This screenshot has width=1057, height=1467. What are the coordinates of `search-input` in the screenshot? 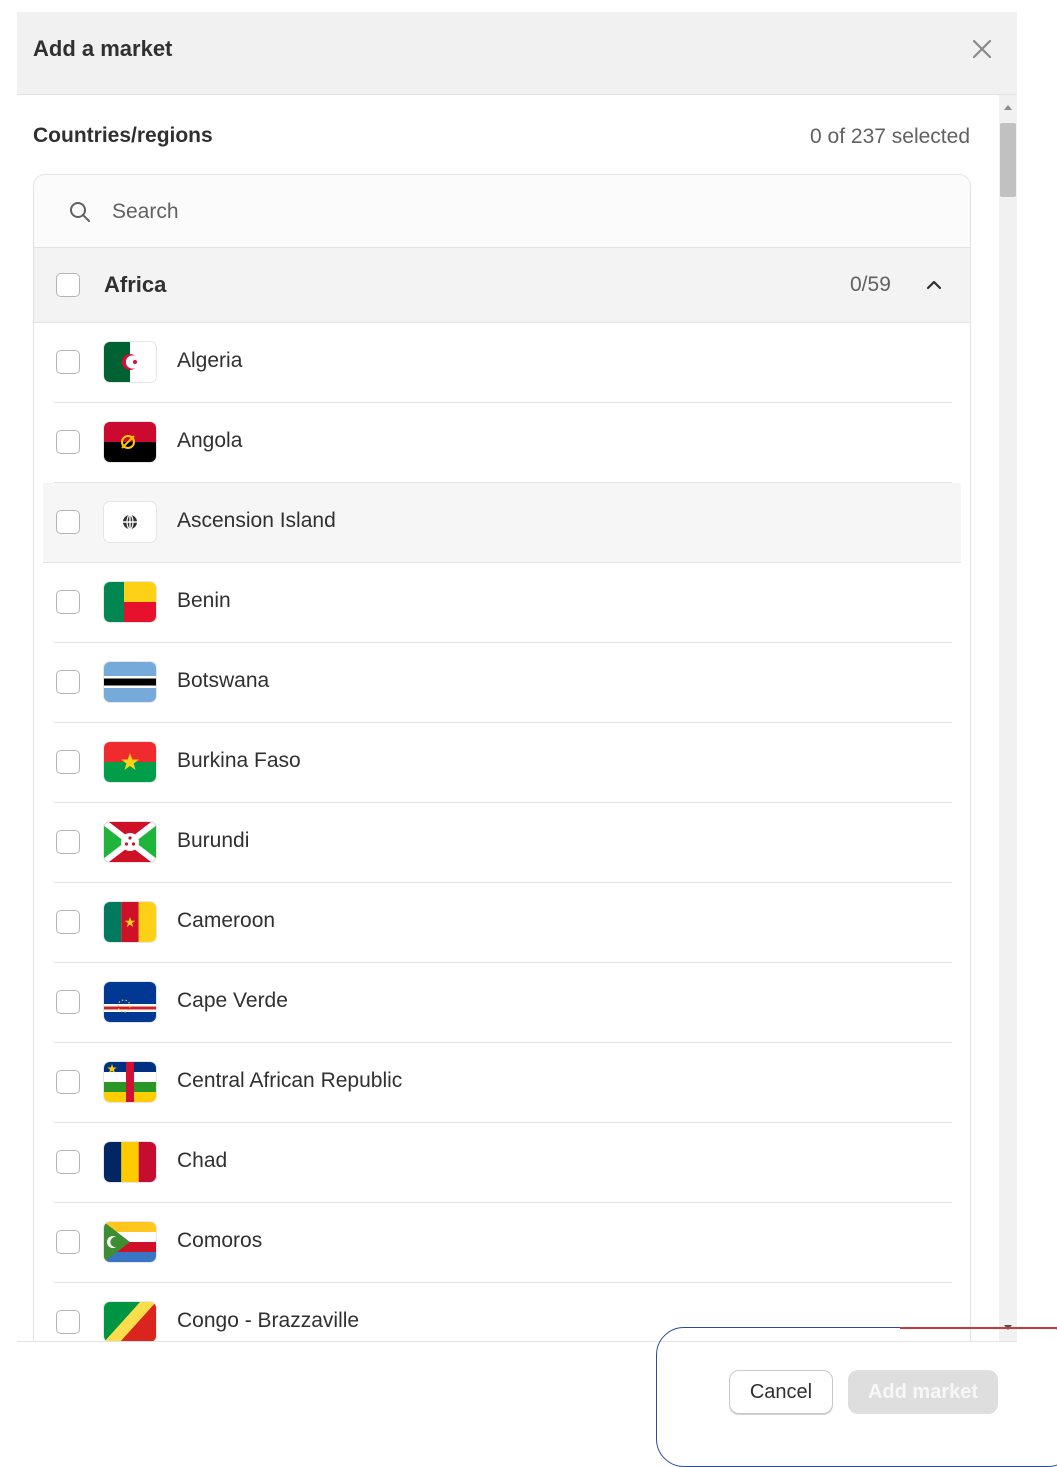 It's located at (522, 212).